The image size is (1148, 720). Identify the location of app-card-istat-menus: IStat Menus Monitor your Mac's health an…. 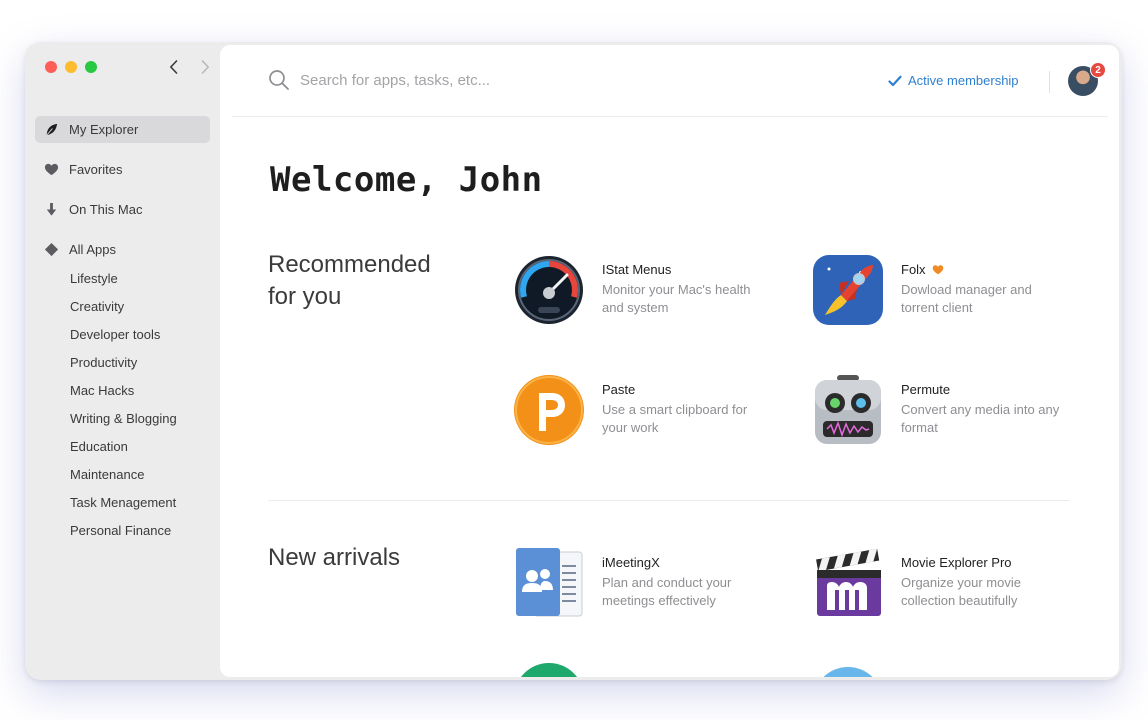
(652, 290).